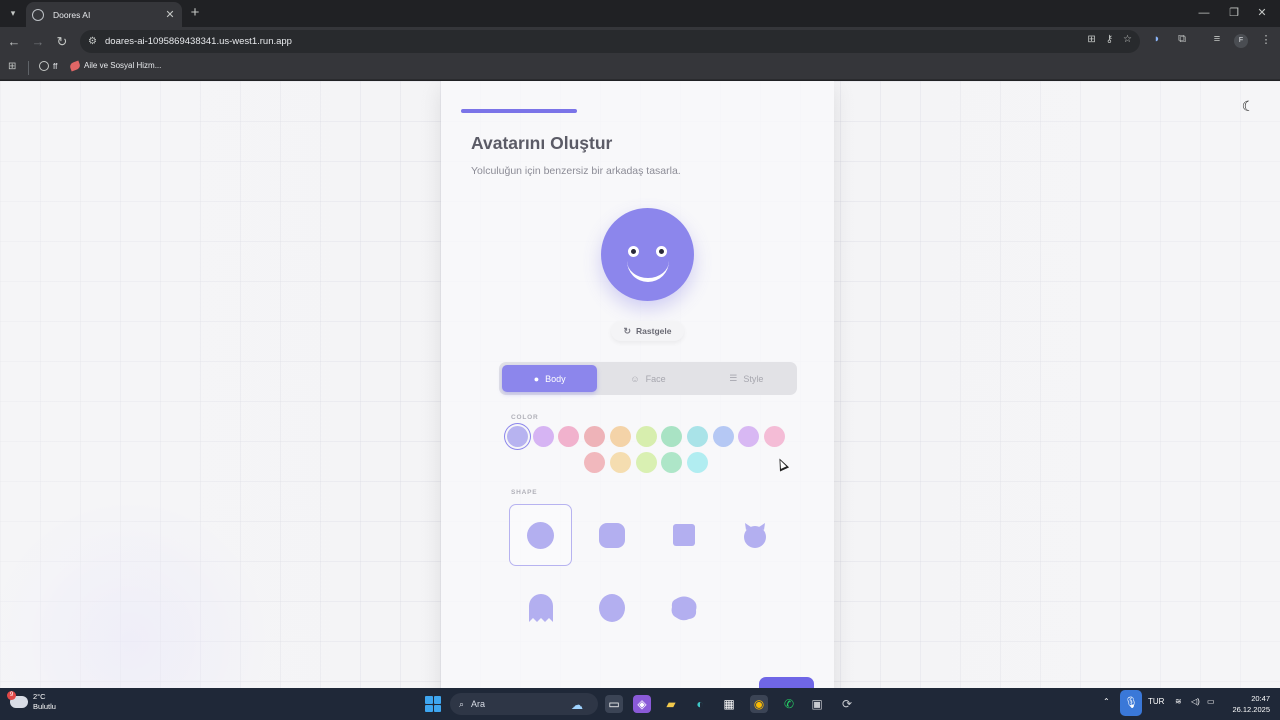 This screenshot has width=1280, height=720. I want to click on avatar-preview, so click(647, 254).